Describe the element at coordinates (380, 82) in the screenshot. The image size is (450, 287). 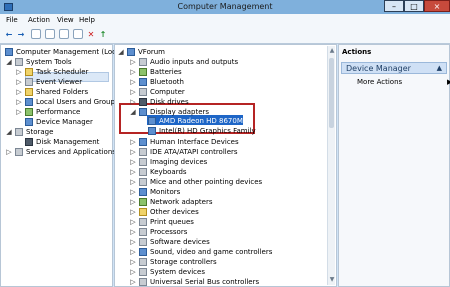
I see `more-actions-label: More Actions` at that location.